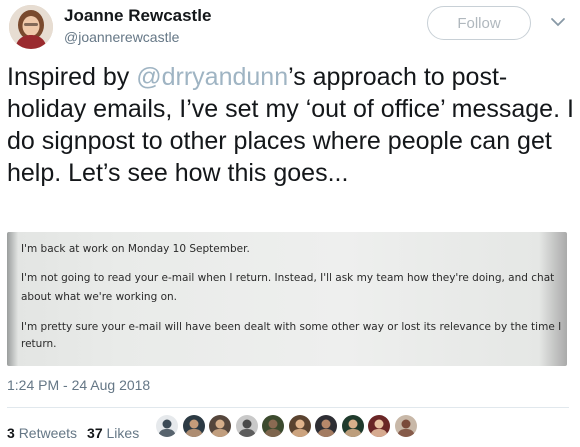 This screenshot has width=580, height=447. What do you see at coordinates (99, 297) in the screenshot?
I see `photo-text-line: about what we're working on.` at bounding box center [99, 297].